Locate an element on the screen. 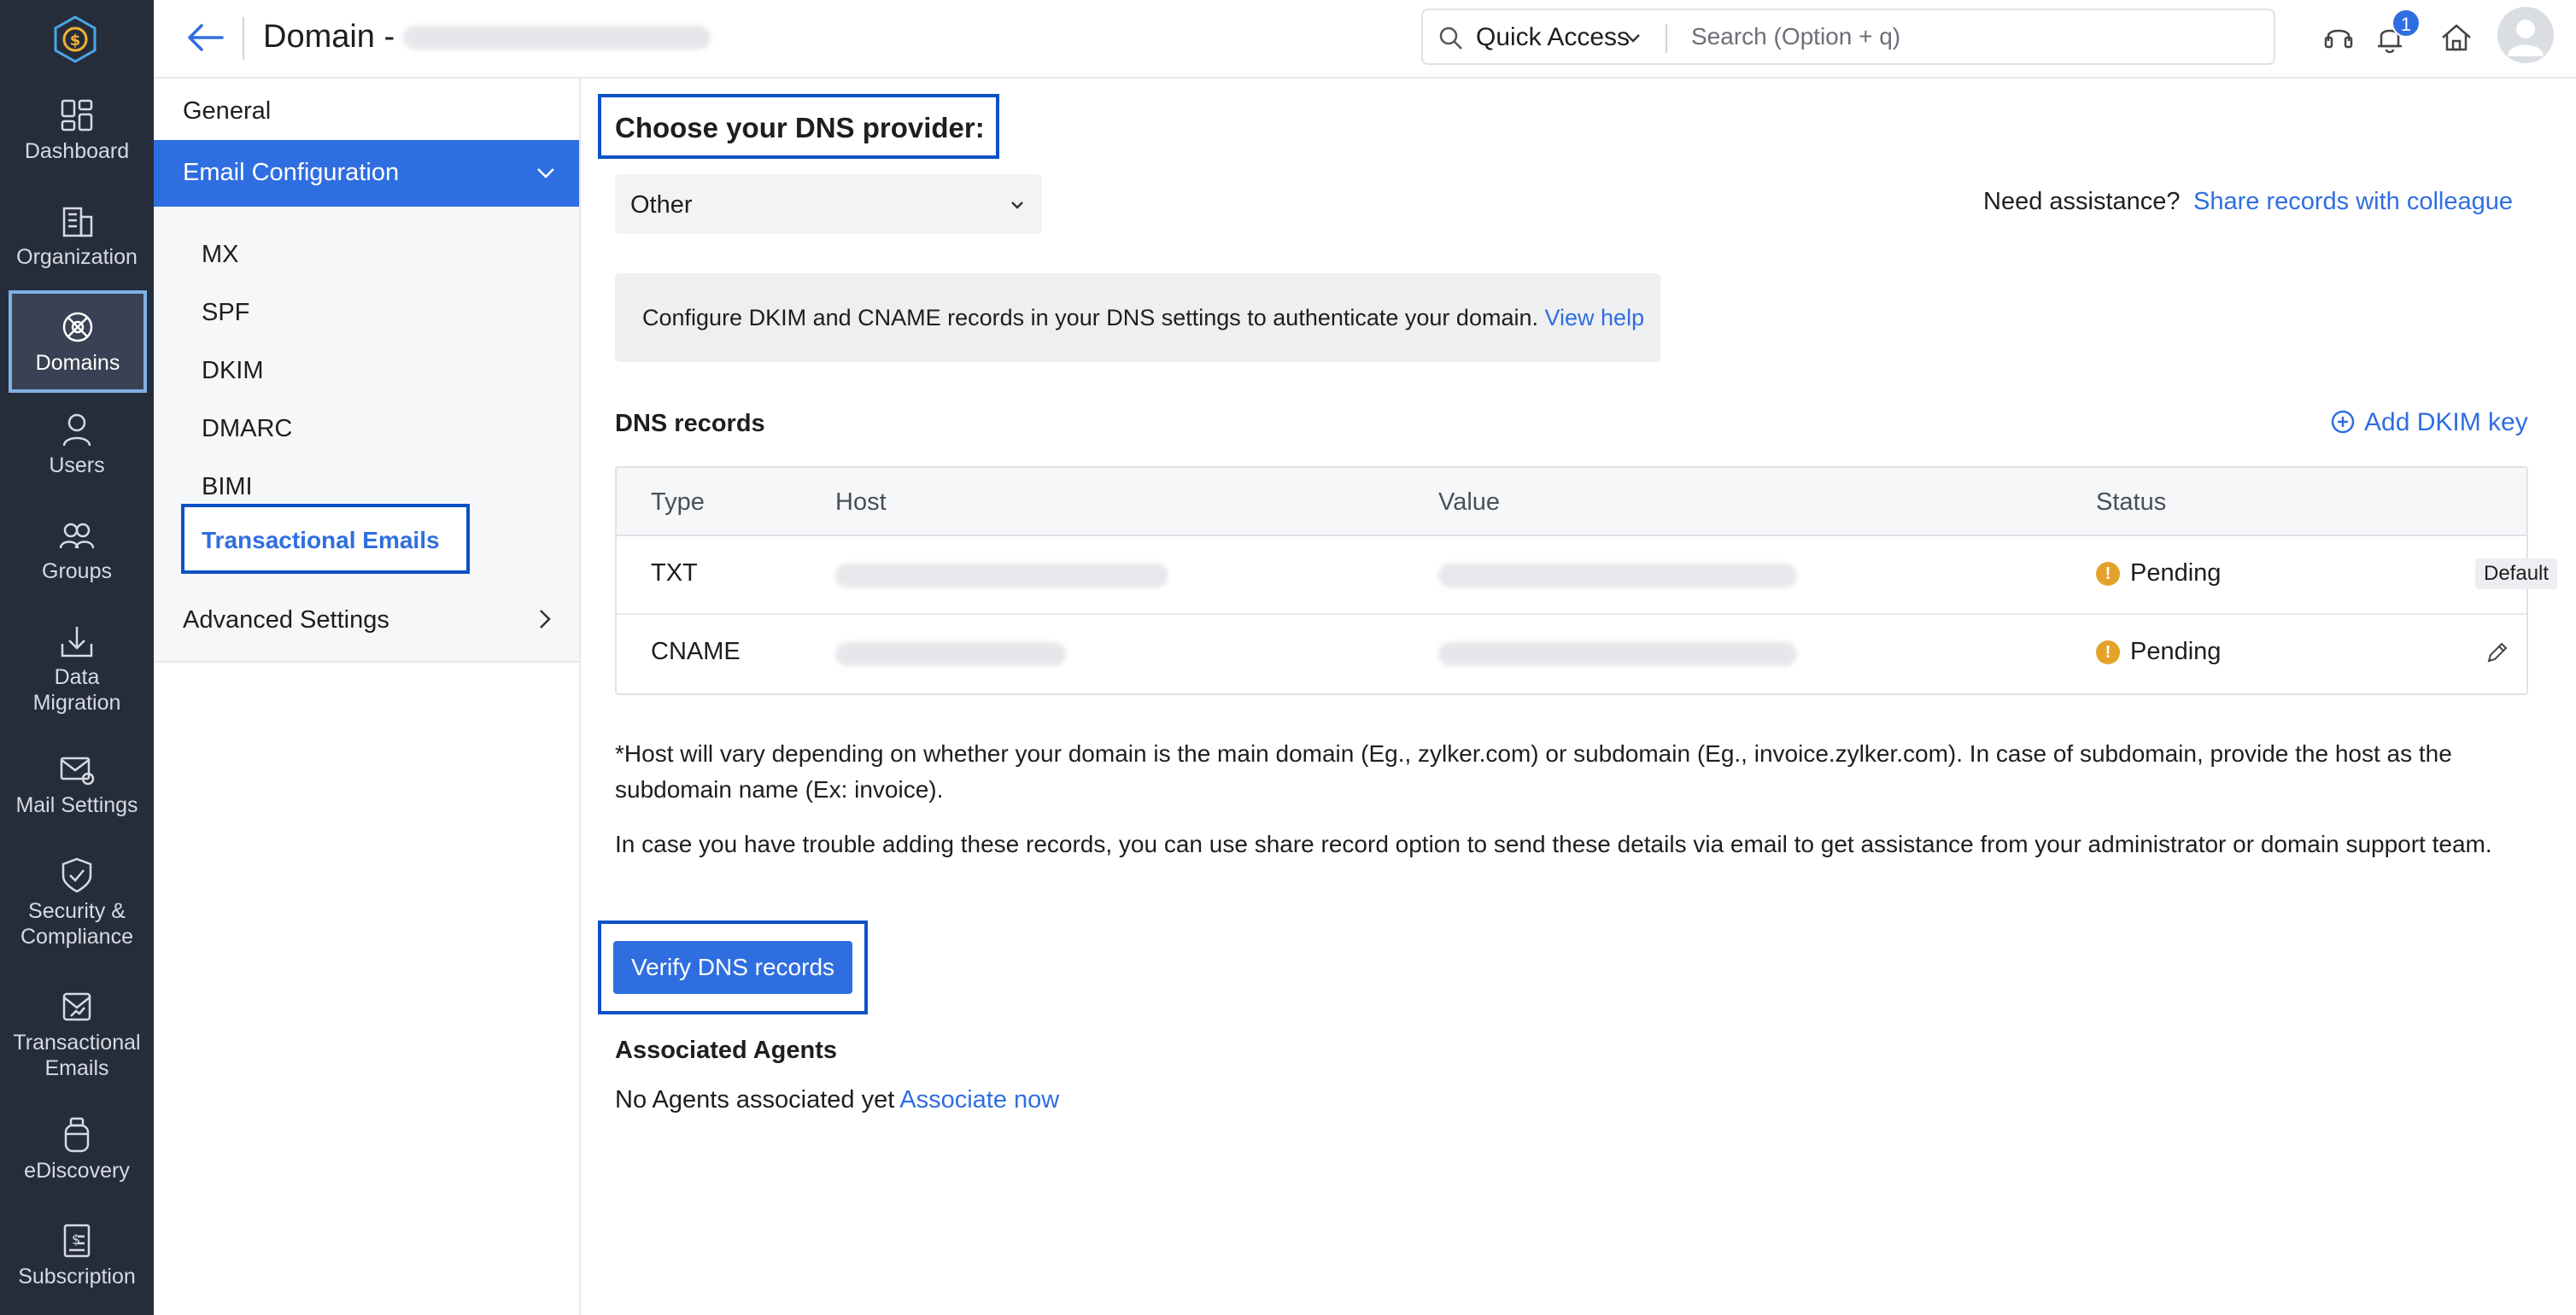 The width and height of the screenshot is (2576, 1315). nav-item-security: Security & Compliance is located at coordinates (77, 903).